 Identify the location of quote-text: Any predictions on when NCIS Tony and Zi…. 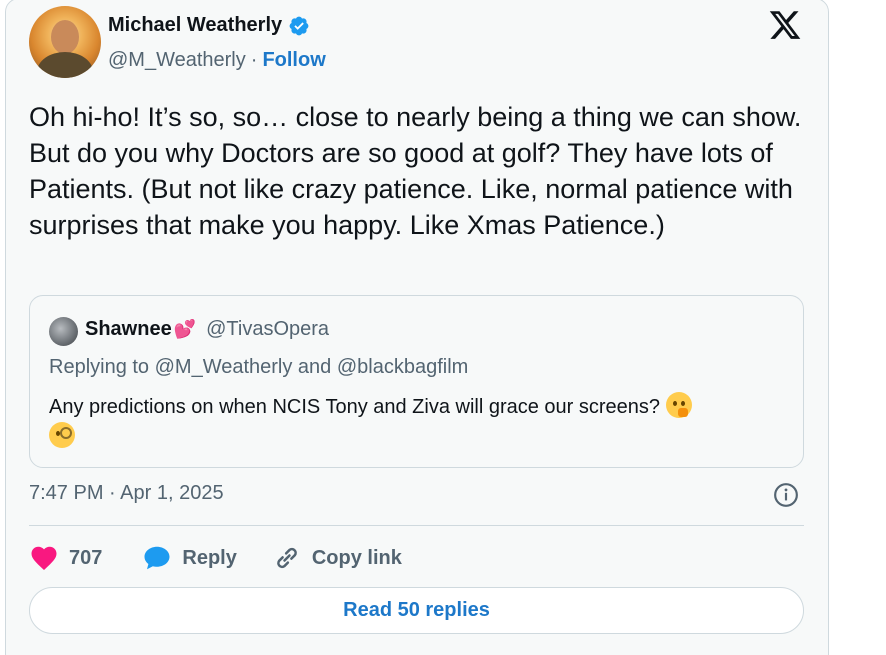
(355, 407).